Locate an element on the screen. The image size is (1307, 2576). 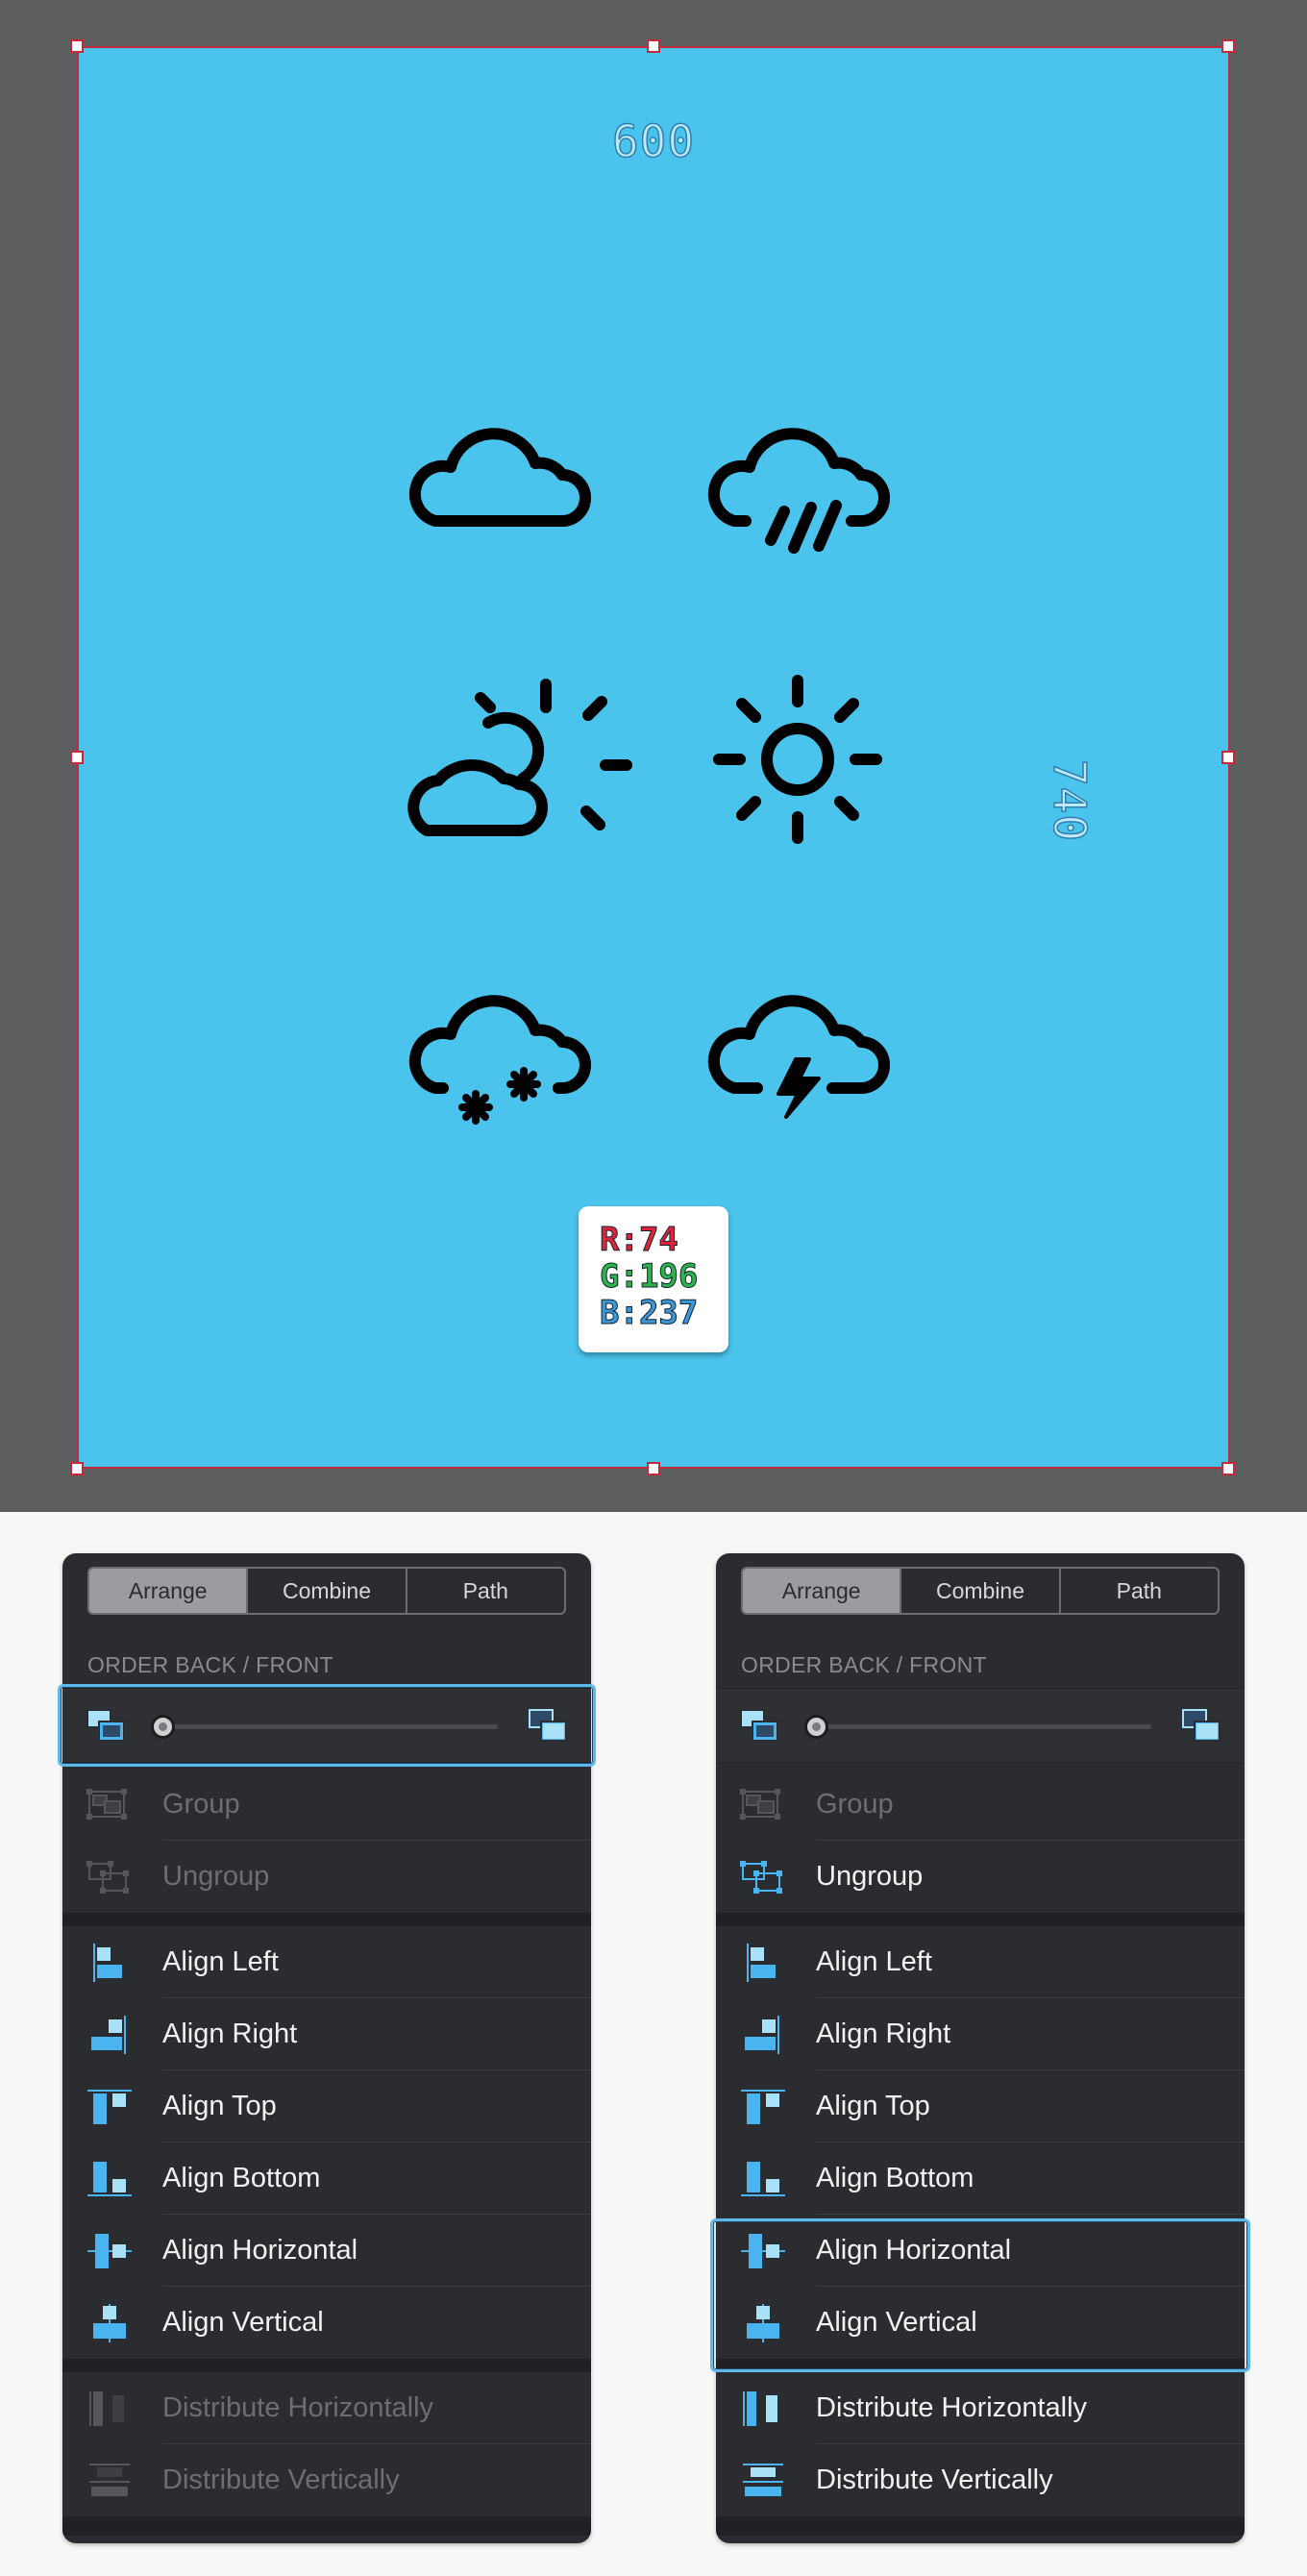
distribute-vertically-icon is located at coordinates (110, 2481).